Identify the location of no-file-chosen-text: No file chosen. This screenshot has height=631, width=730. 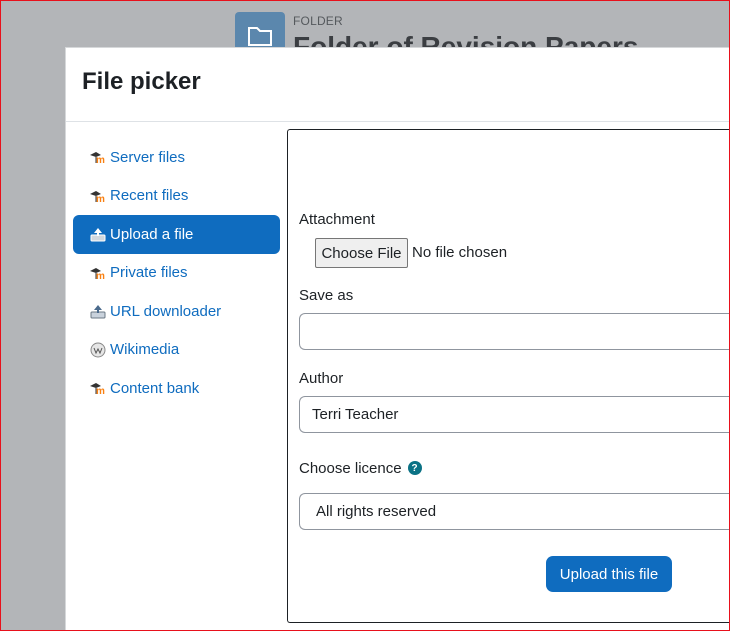
(460, 252).